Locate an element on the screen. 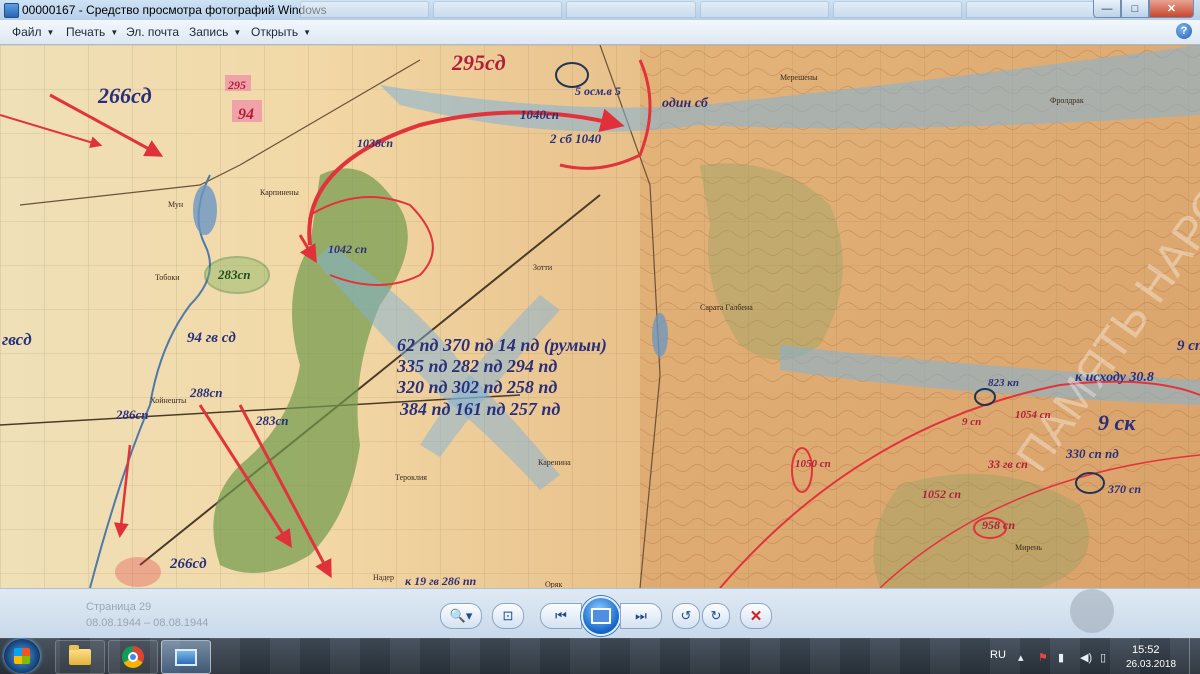 This screenshot has width=1200, height=674. place-name: Мирень is located at coordinates (1028, 547).